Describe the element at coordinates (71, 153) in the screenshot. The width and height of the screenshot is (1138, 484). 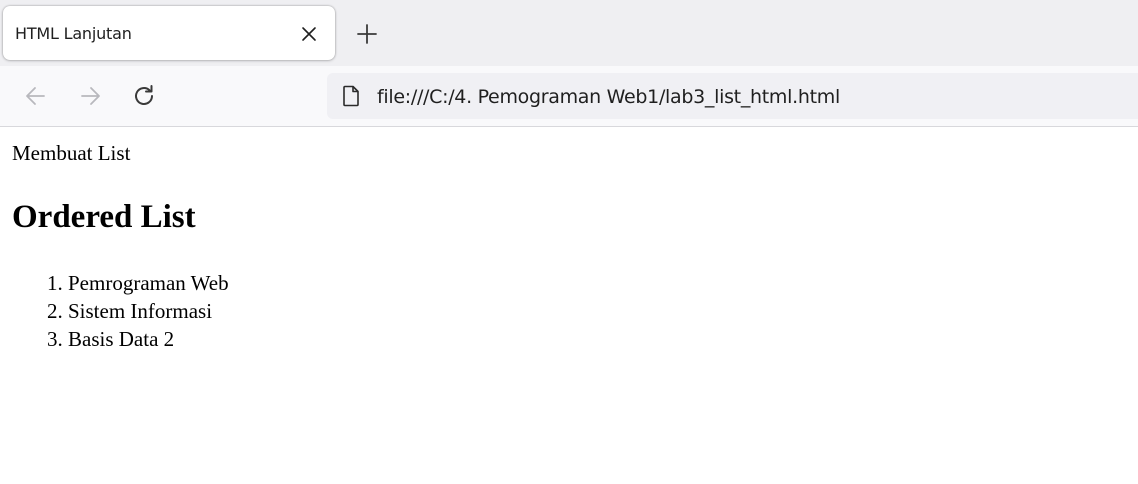
I see `intro-text: Membuat List` at that location.